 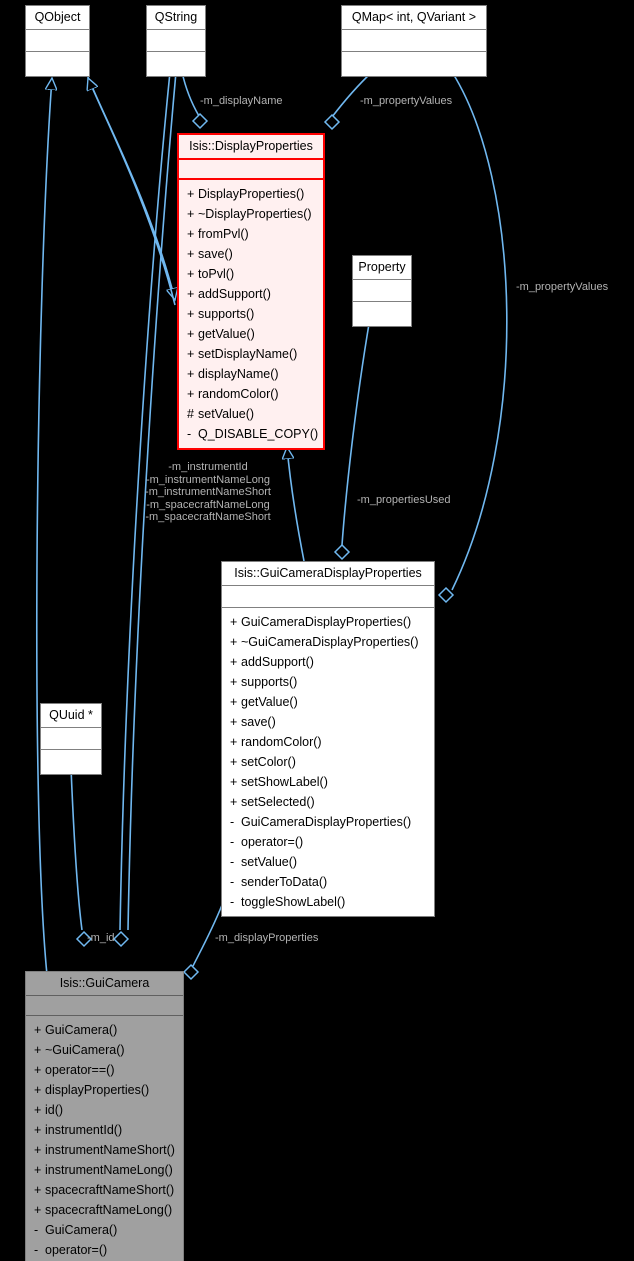 What do you see at coordinates (191, 972) in the screenshot?
I see `diamond-displayproperties` at bounding box center [191, 972].